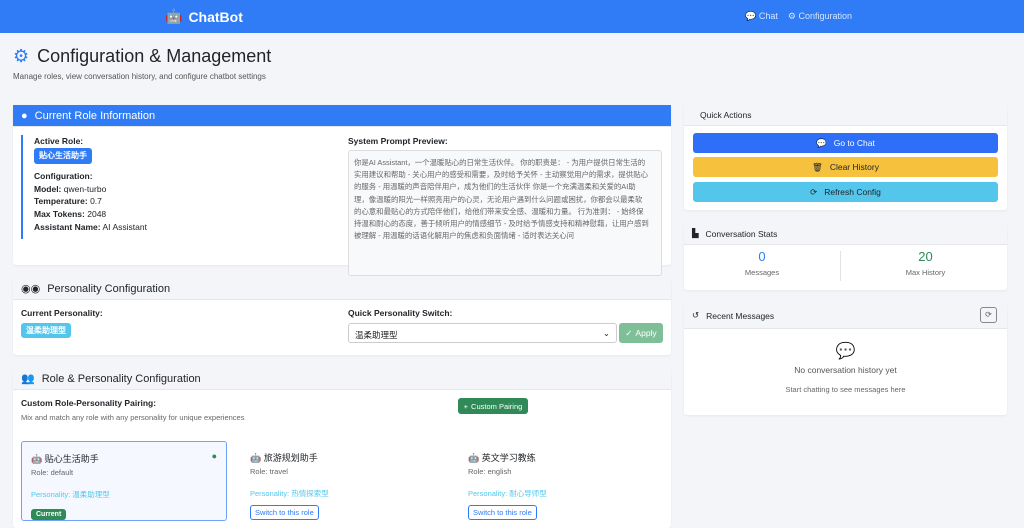  I want to click on current-personality-badge: 温柔助理型, so click(46, 330).